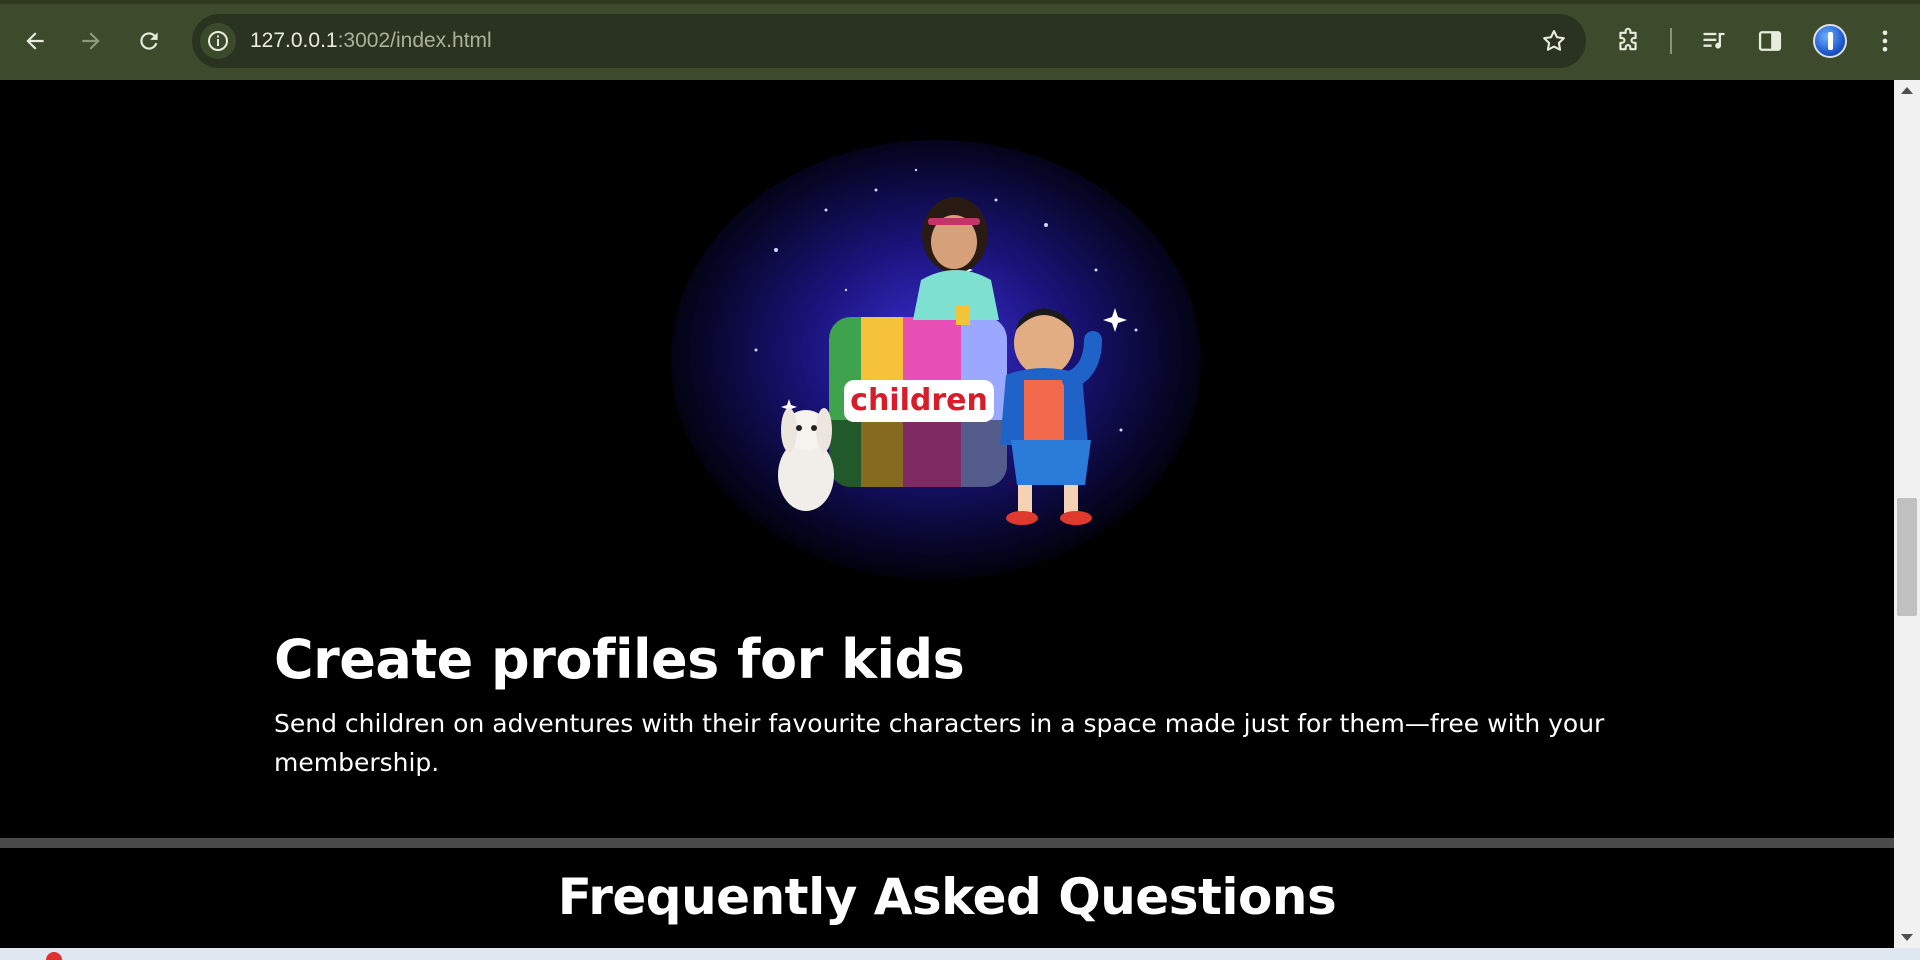 The image size is (1920, 960). Describe the element at coordinates (947, 843) in the screenshot. I see `section-divider` at that location.